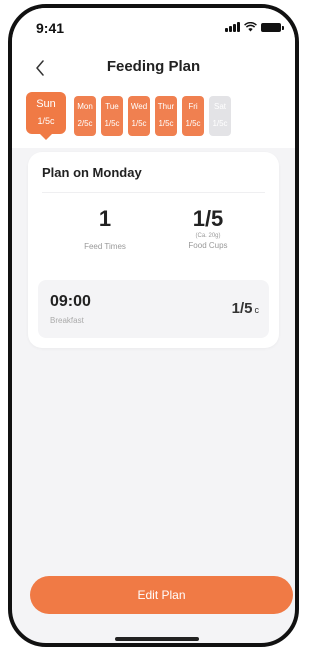  Describe the element at coordinates (153, 309) in the screenshot. I see `meal-row-breakfast: 09:00 Breakfast 1/5 c` at that location.